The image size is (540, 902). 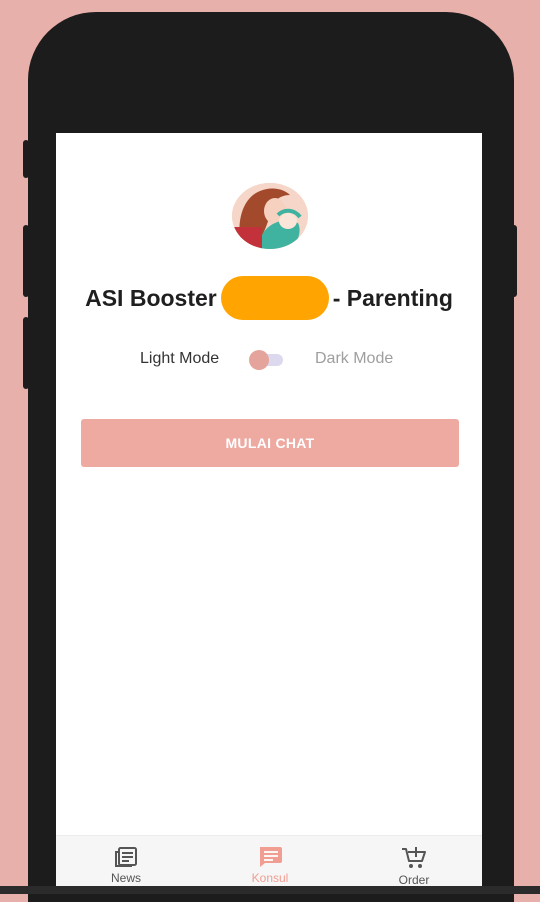 I want to click on theme-toggle-row: Light Mode Dark Mode, so click(x=269, y=360).